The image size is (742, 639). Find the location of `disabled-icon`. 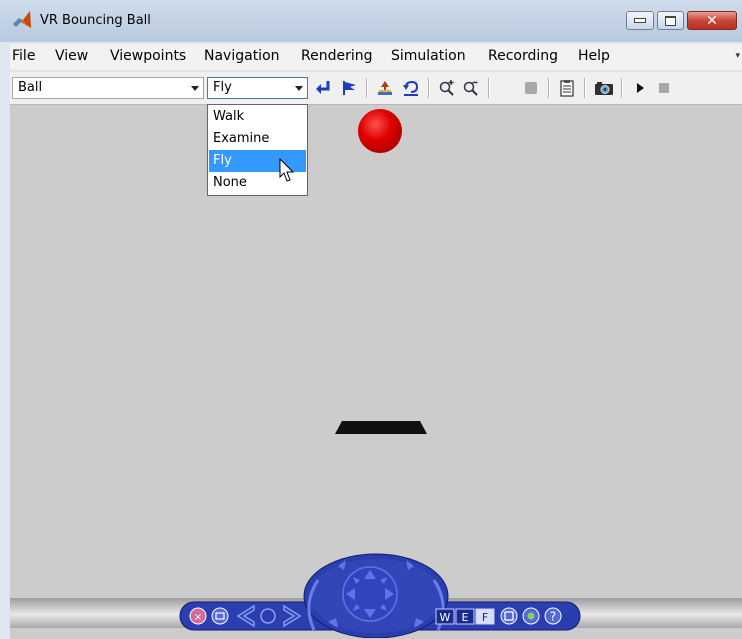

disabled-icon is located at coordinates (531, 88).